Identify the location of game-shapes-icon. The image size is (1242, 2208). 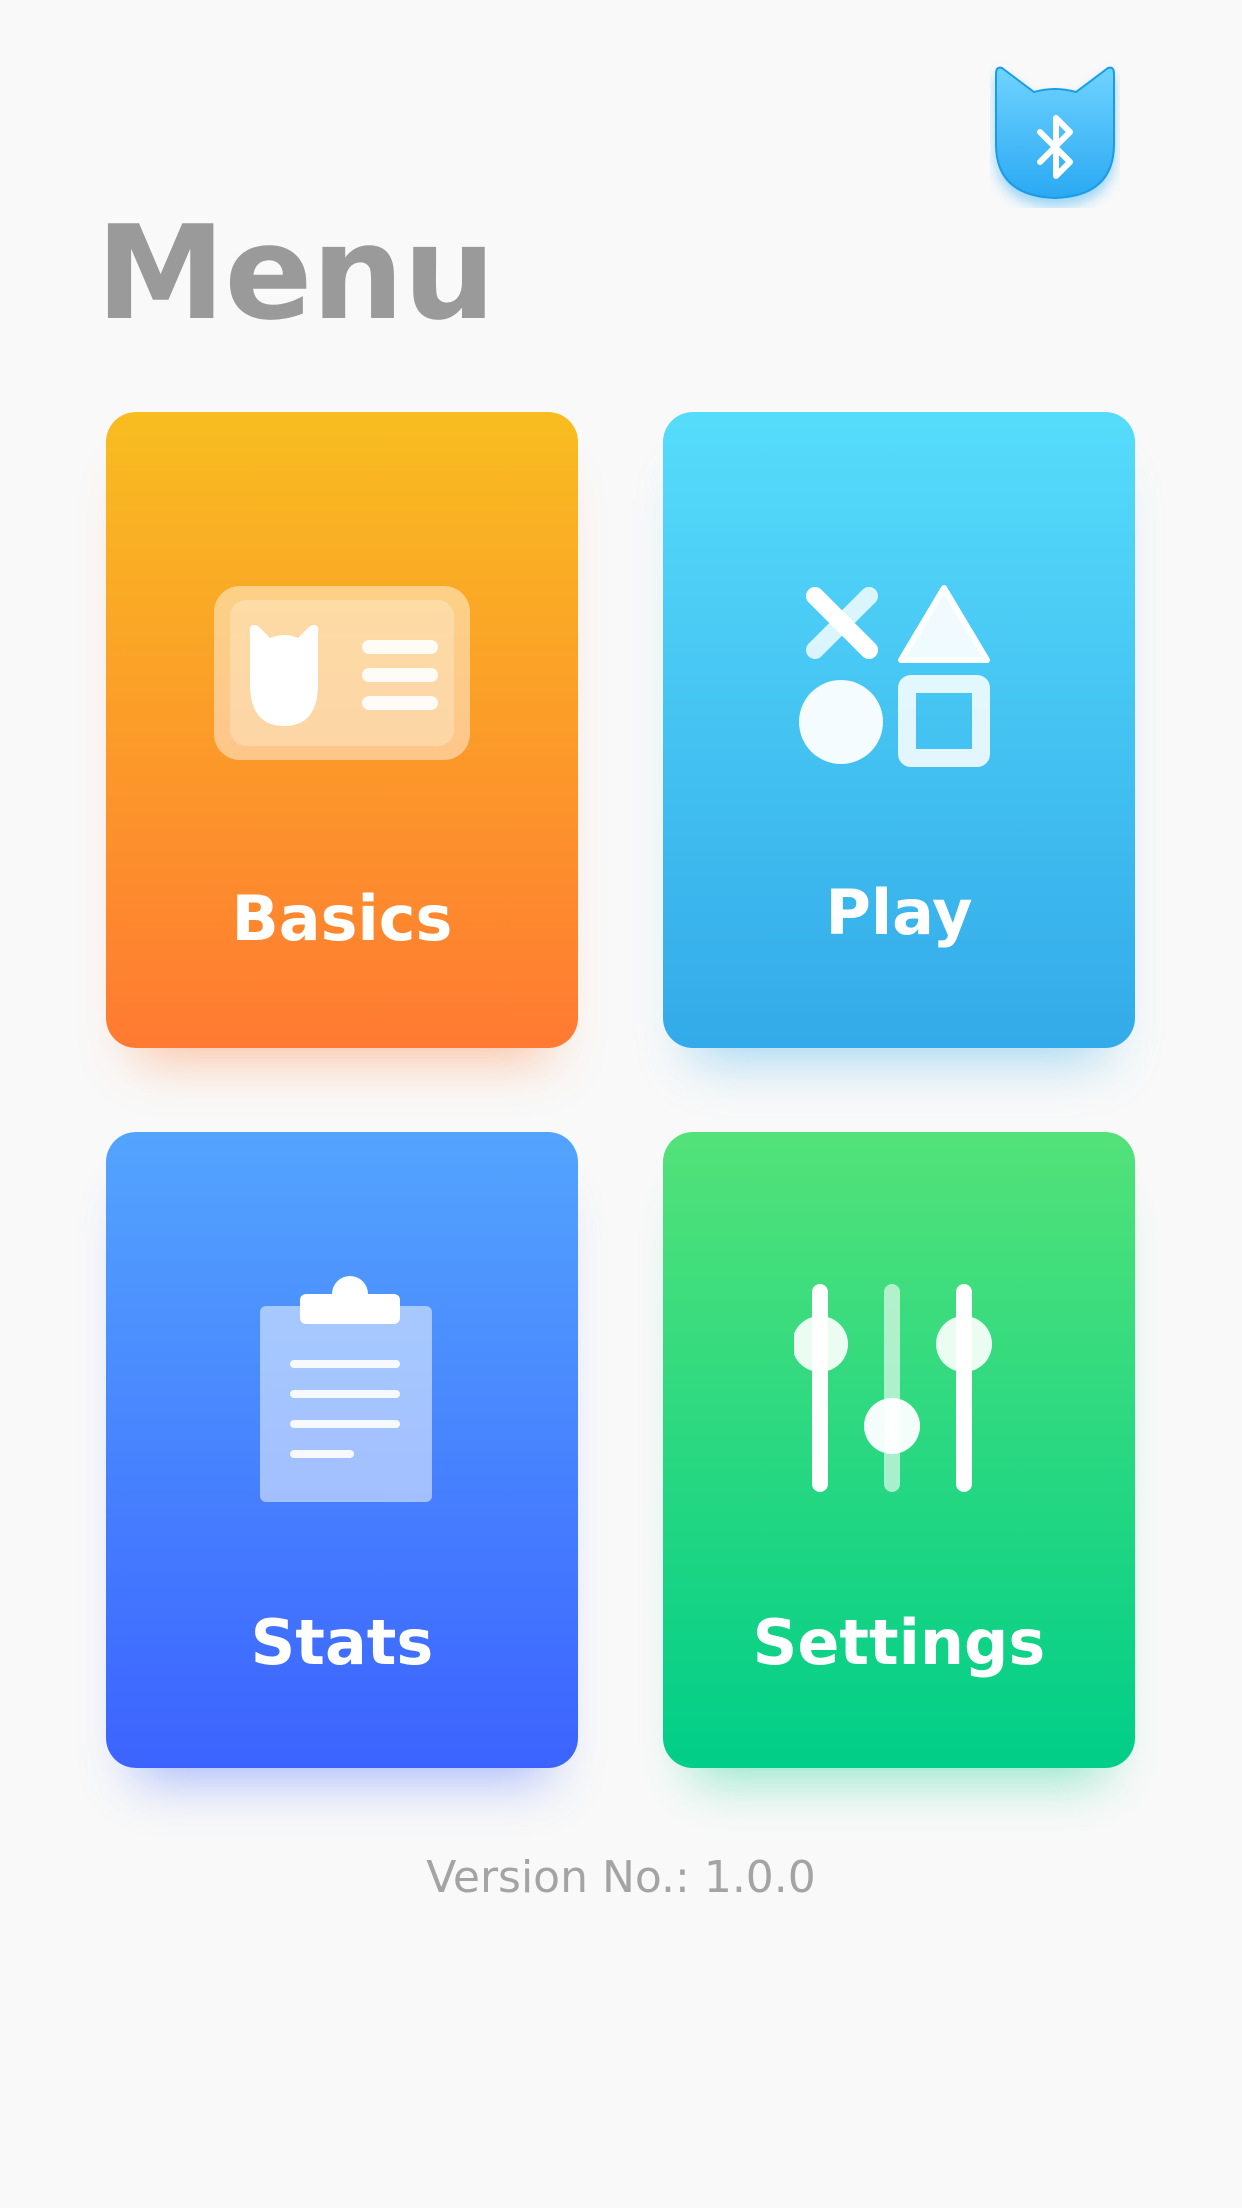
(894, 676).